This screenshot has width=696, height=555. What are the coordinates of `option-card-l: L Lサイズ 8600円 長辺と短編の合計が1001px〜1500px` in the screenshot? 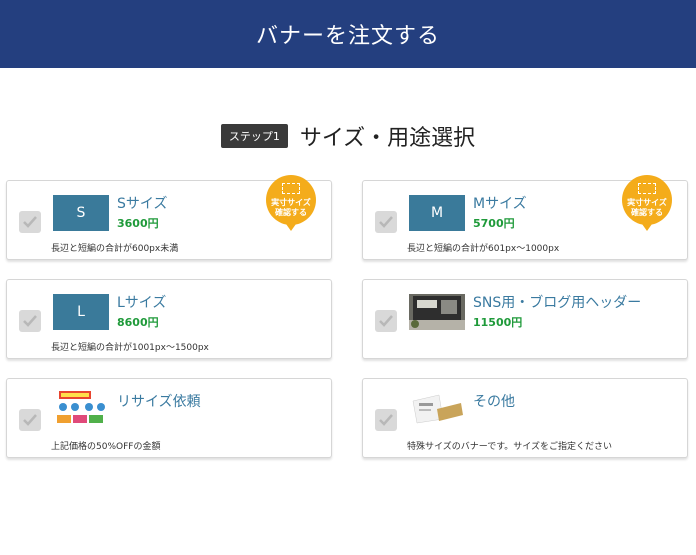 It's located at (169, 319).